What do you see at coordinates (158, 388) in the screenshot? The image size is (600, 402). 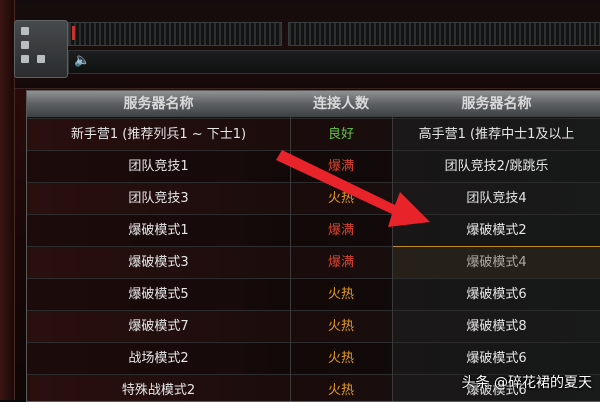 I see `server-name-left: 特殊战模式2` at bounding box center [158, 388].